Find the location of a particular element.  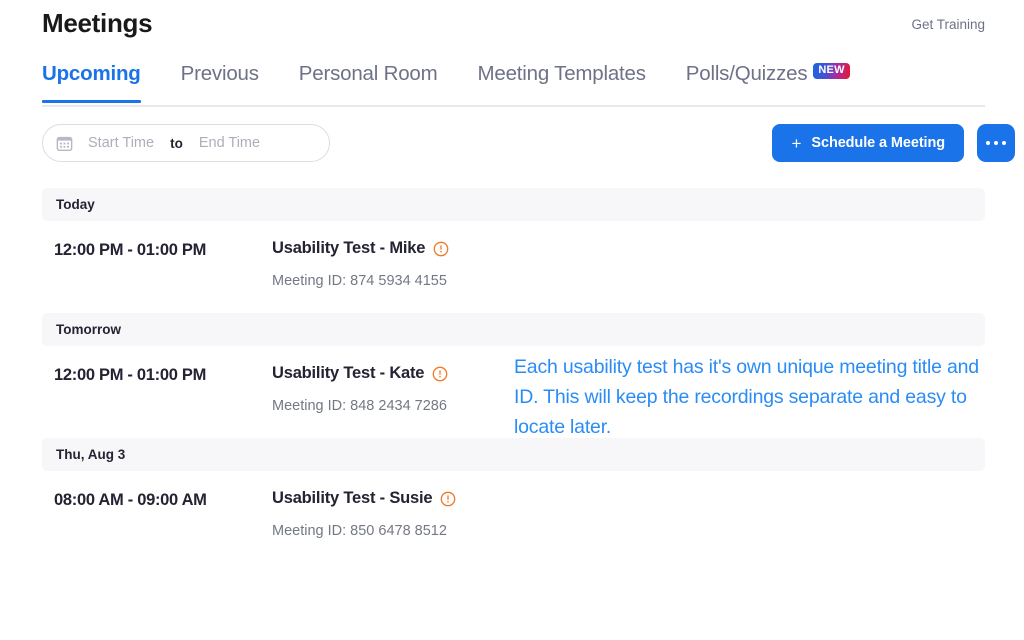

tab-meeting-templates: Meeting Templates is located at coordinates (562, 82).